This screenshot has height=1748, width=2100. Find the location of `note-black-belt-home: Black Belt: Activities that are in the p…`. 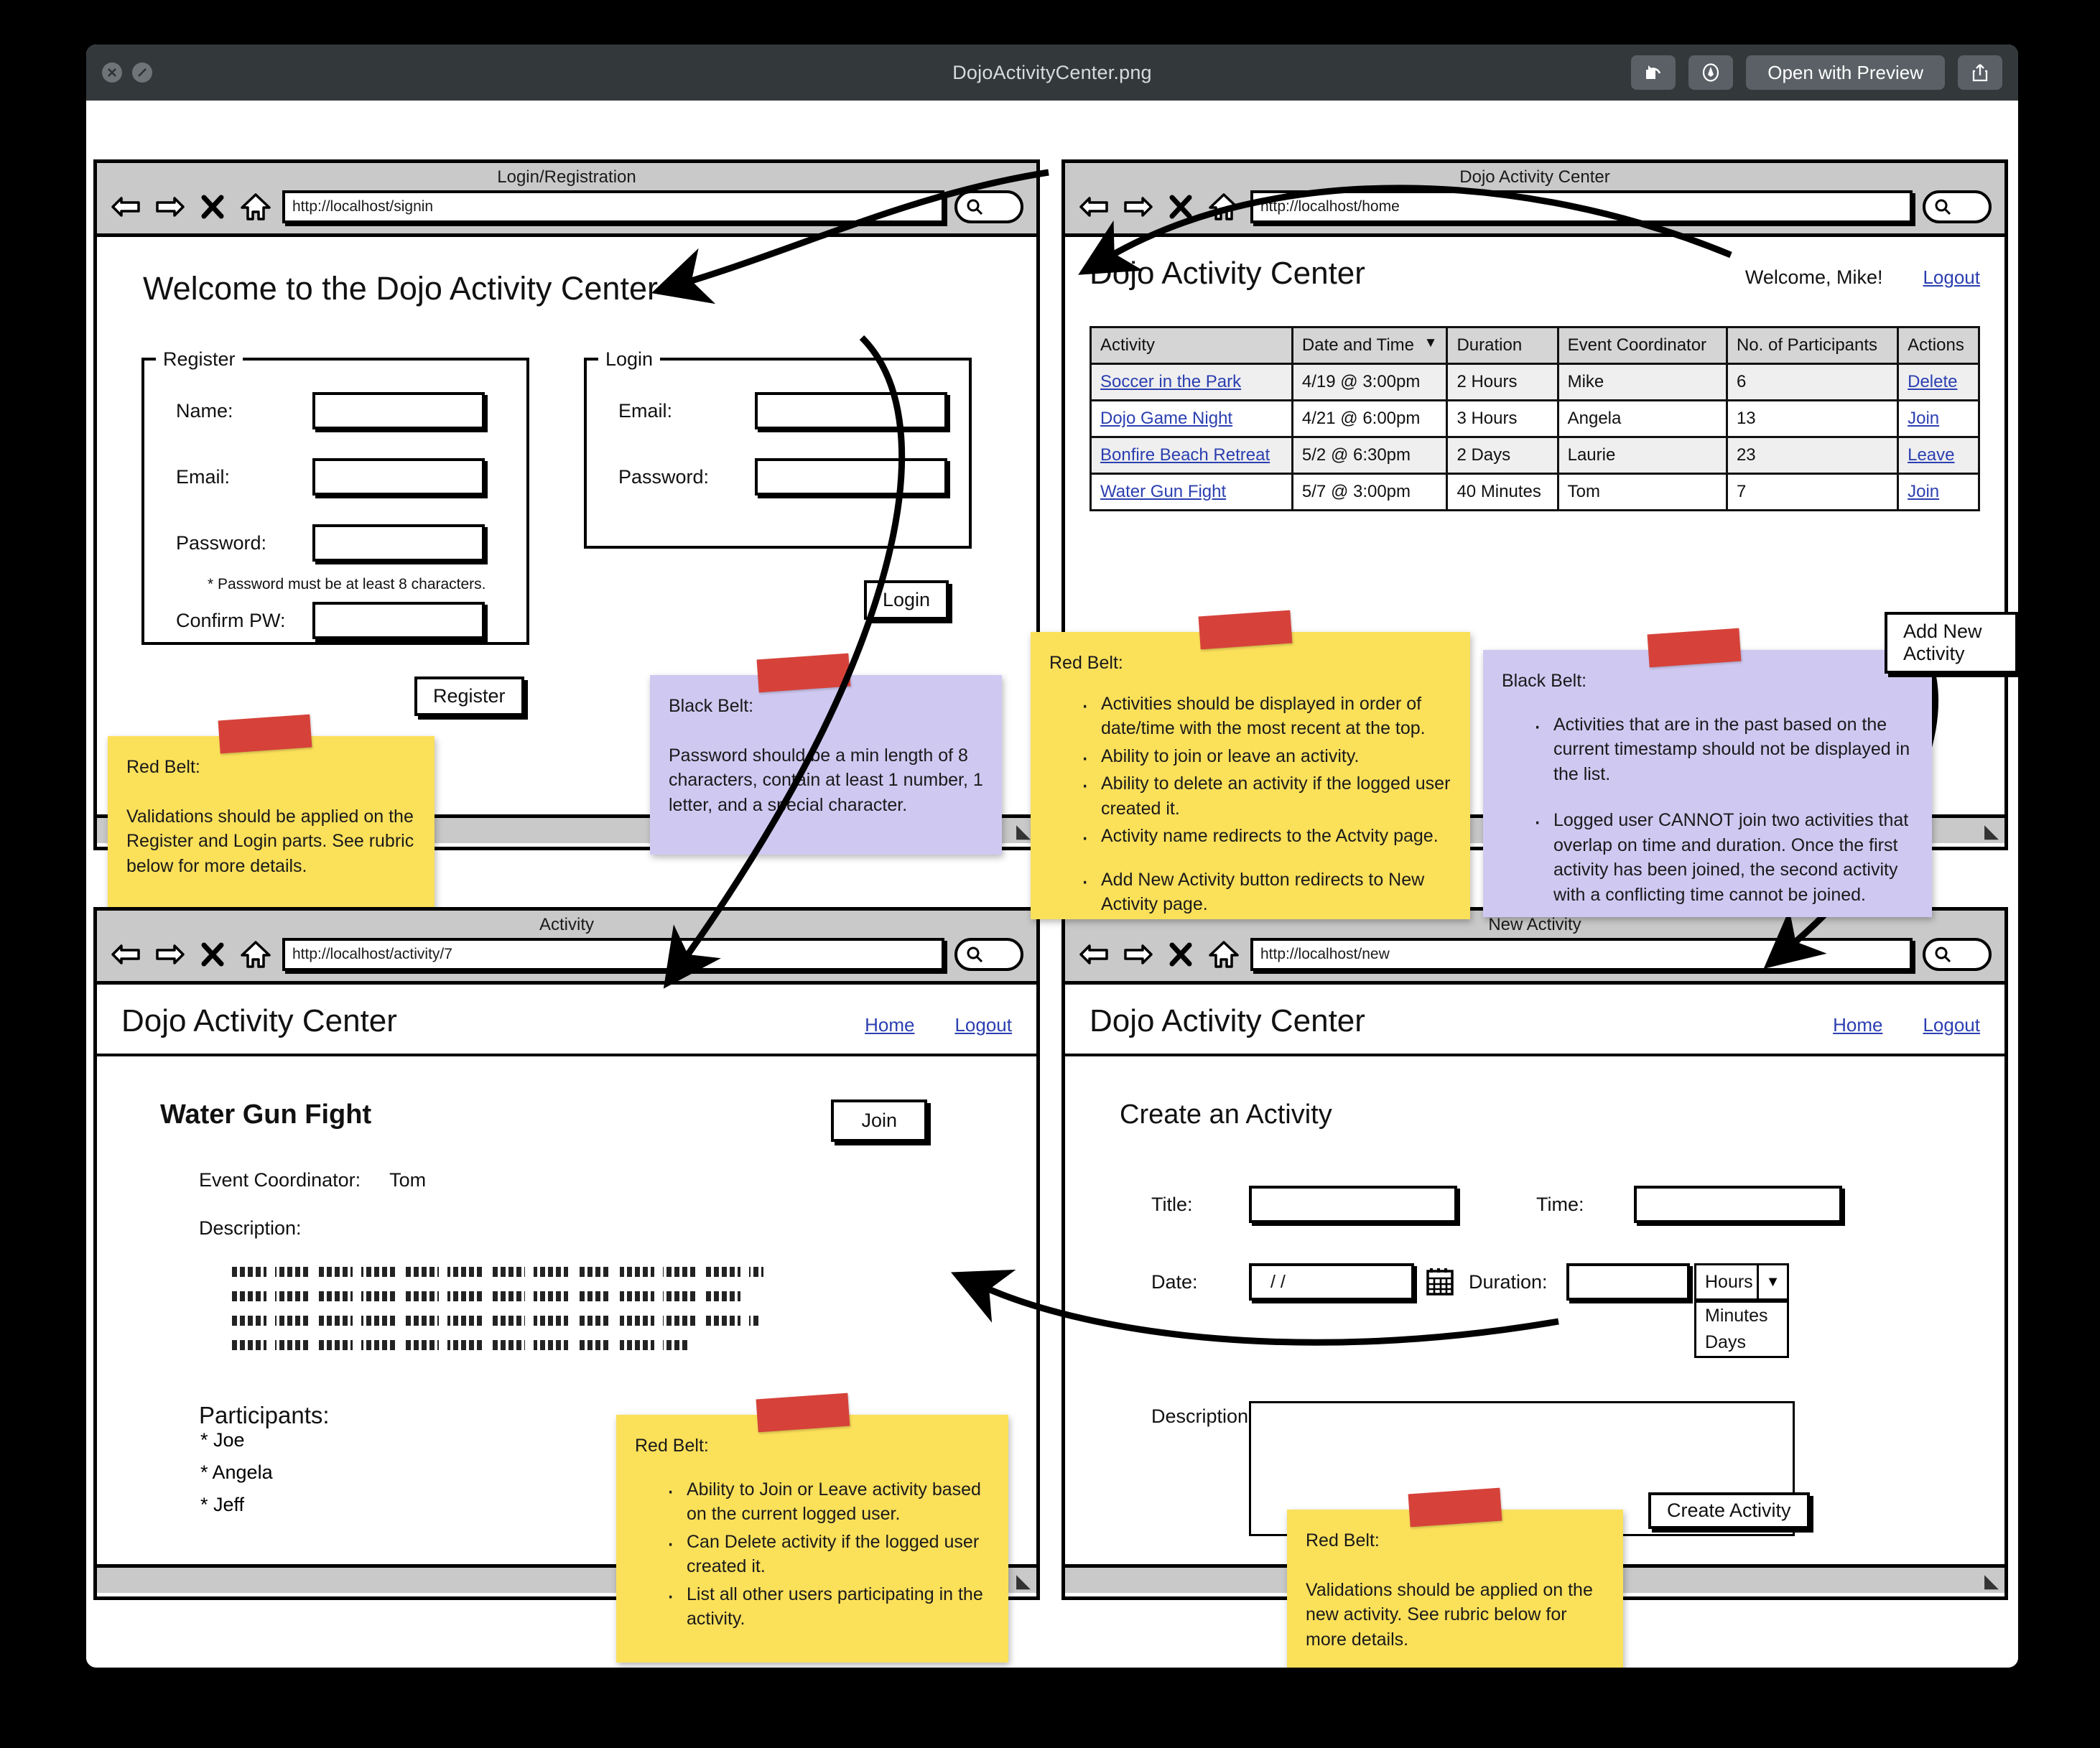

note-black-belt-home: Black Belt: Activities that are in the p… is located at coordinates (1707, 772).